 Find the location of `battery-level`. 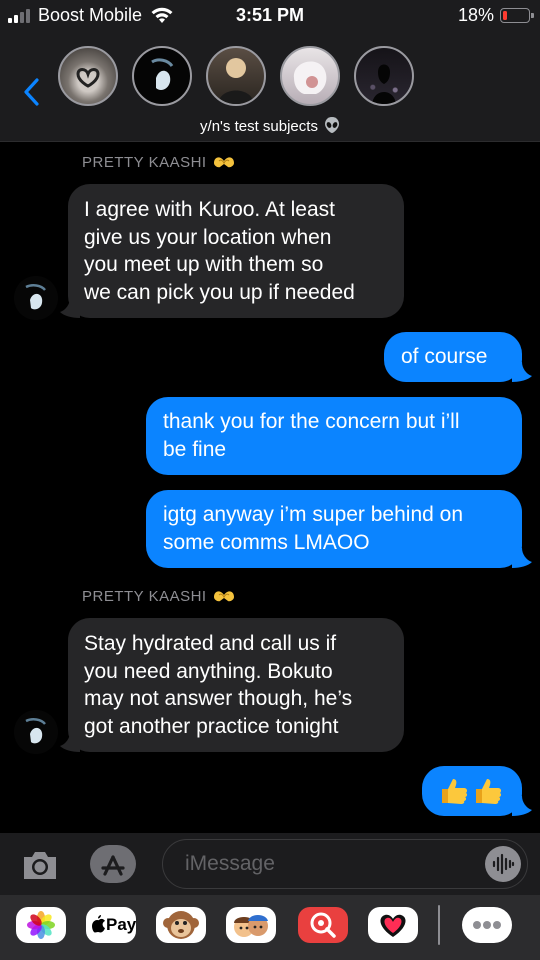

battery-level is located at coordinates (504, 15).